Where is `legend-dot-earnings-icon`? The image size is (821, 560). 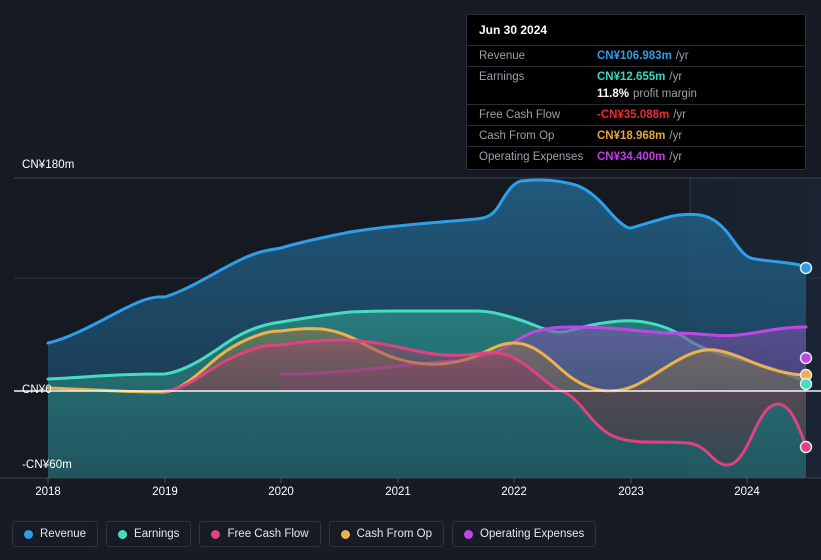 legend-dot-earnings-icon is located at coordinates (123, 534).